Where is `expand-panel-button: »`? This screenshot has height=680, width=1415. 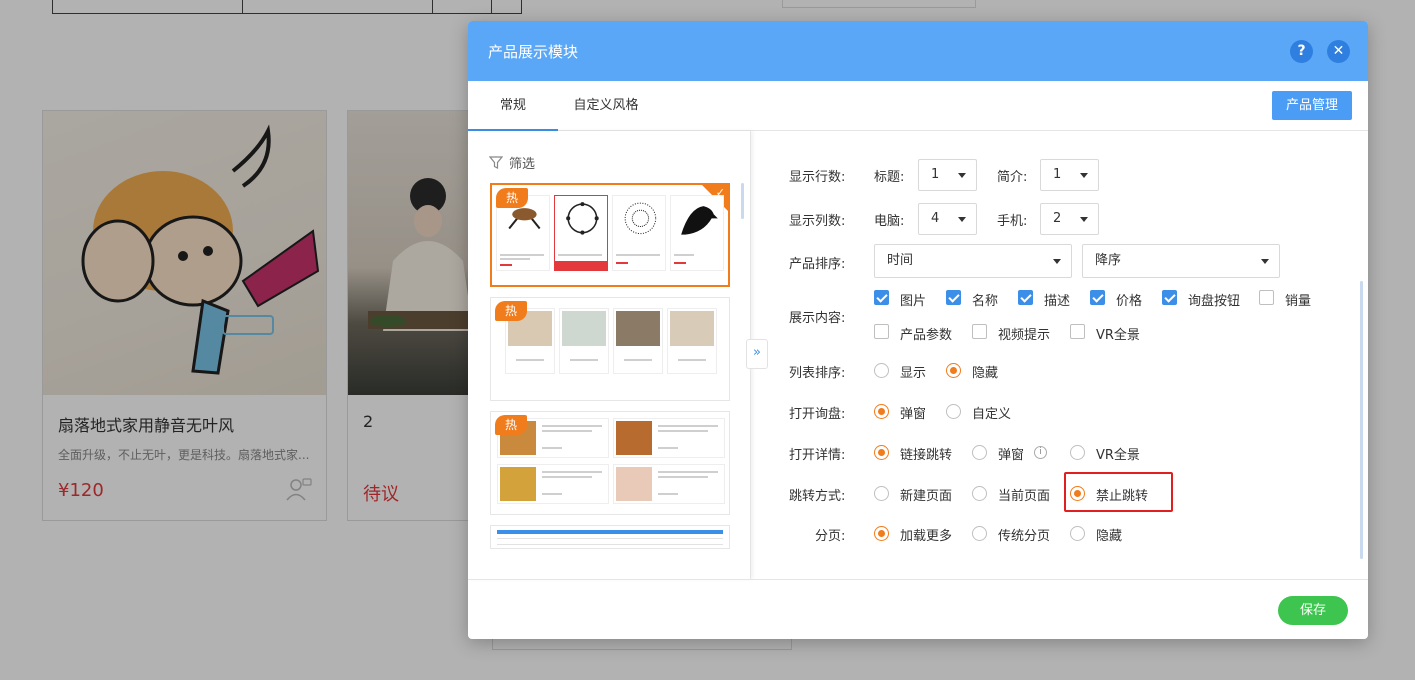
expand-panel-button: » is located at coordinates (757, 354).